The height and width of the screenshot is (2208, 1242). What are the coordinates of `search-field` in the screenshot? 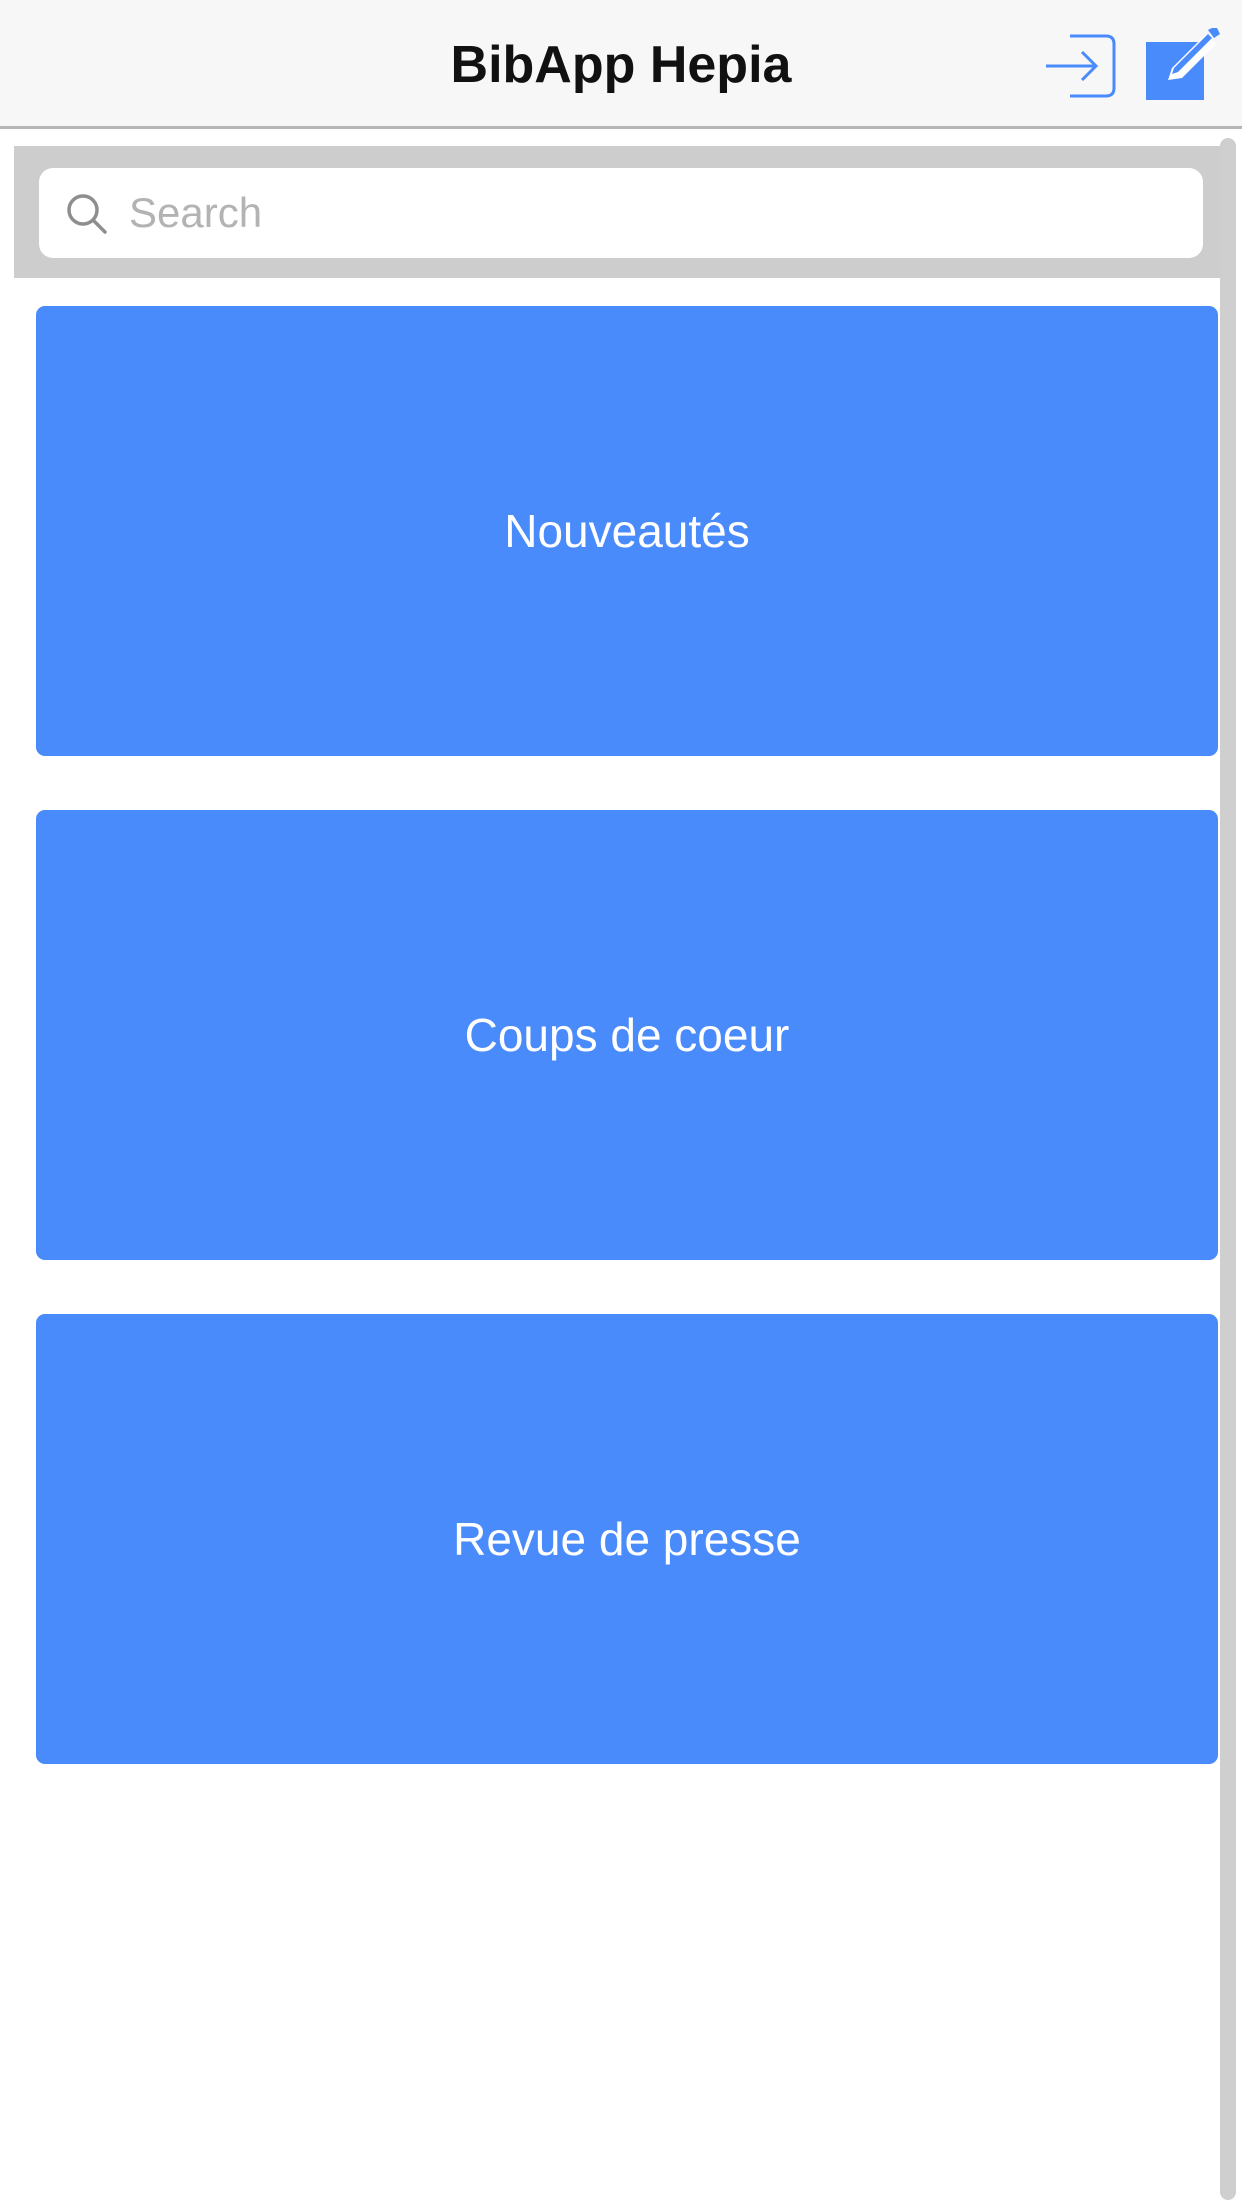 It's located at (621, 213).